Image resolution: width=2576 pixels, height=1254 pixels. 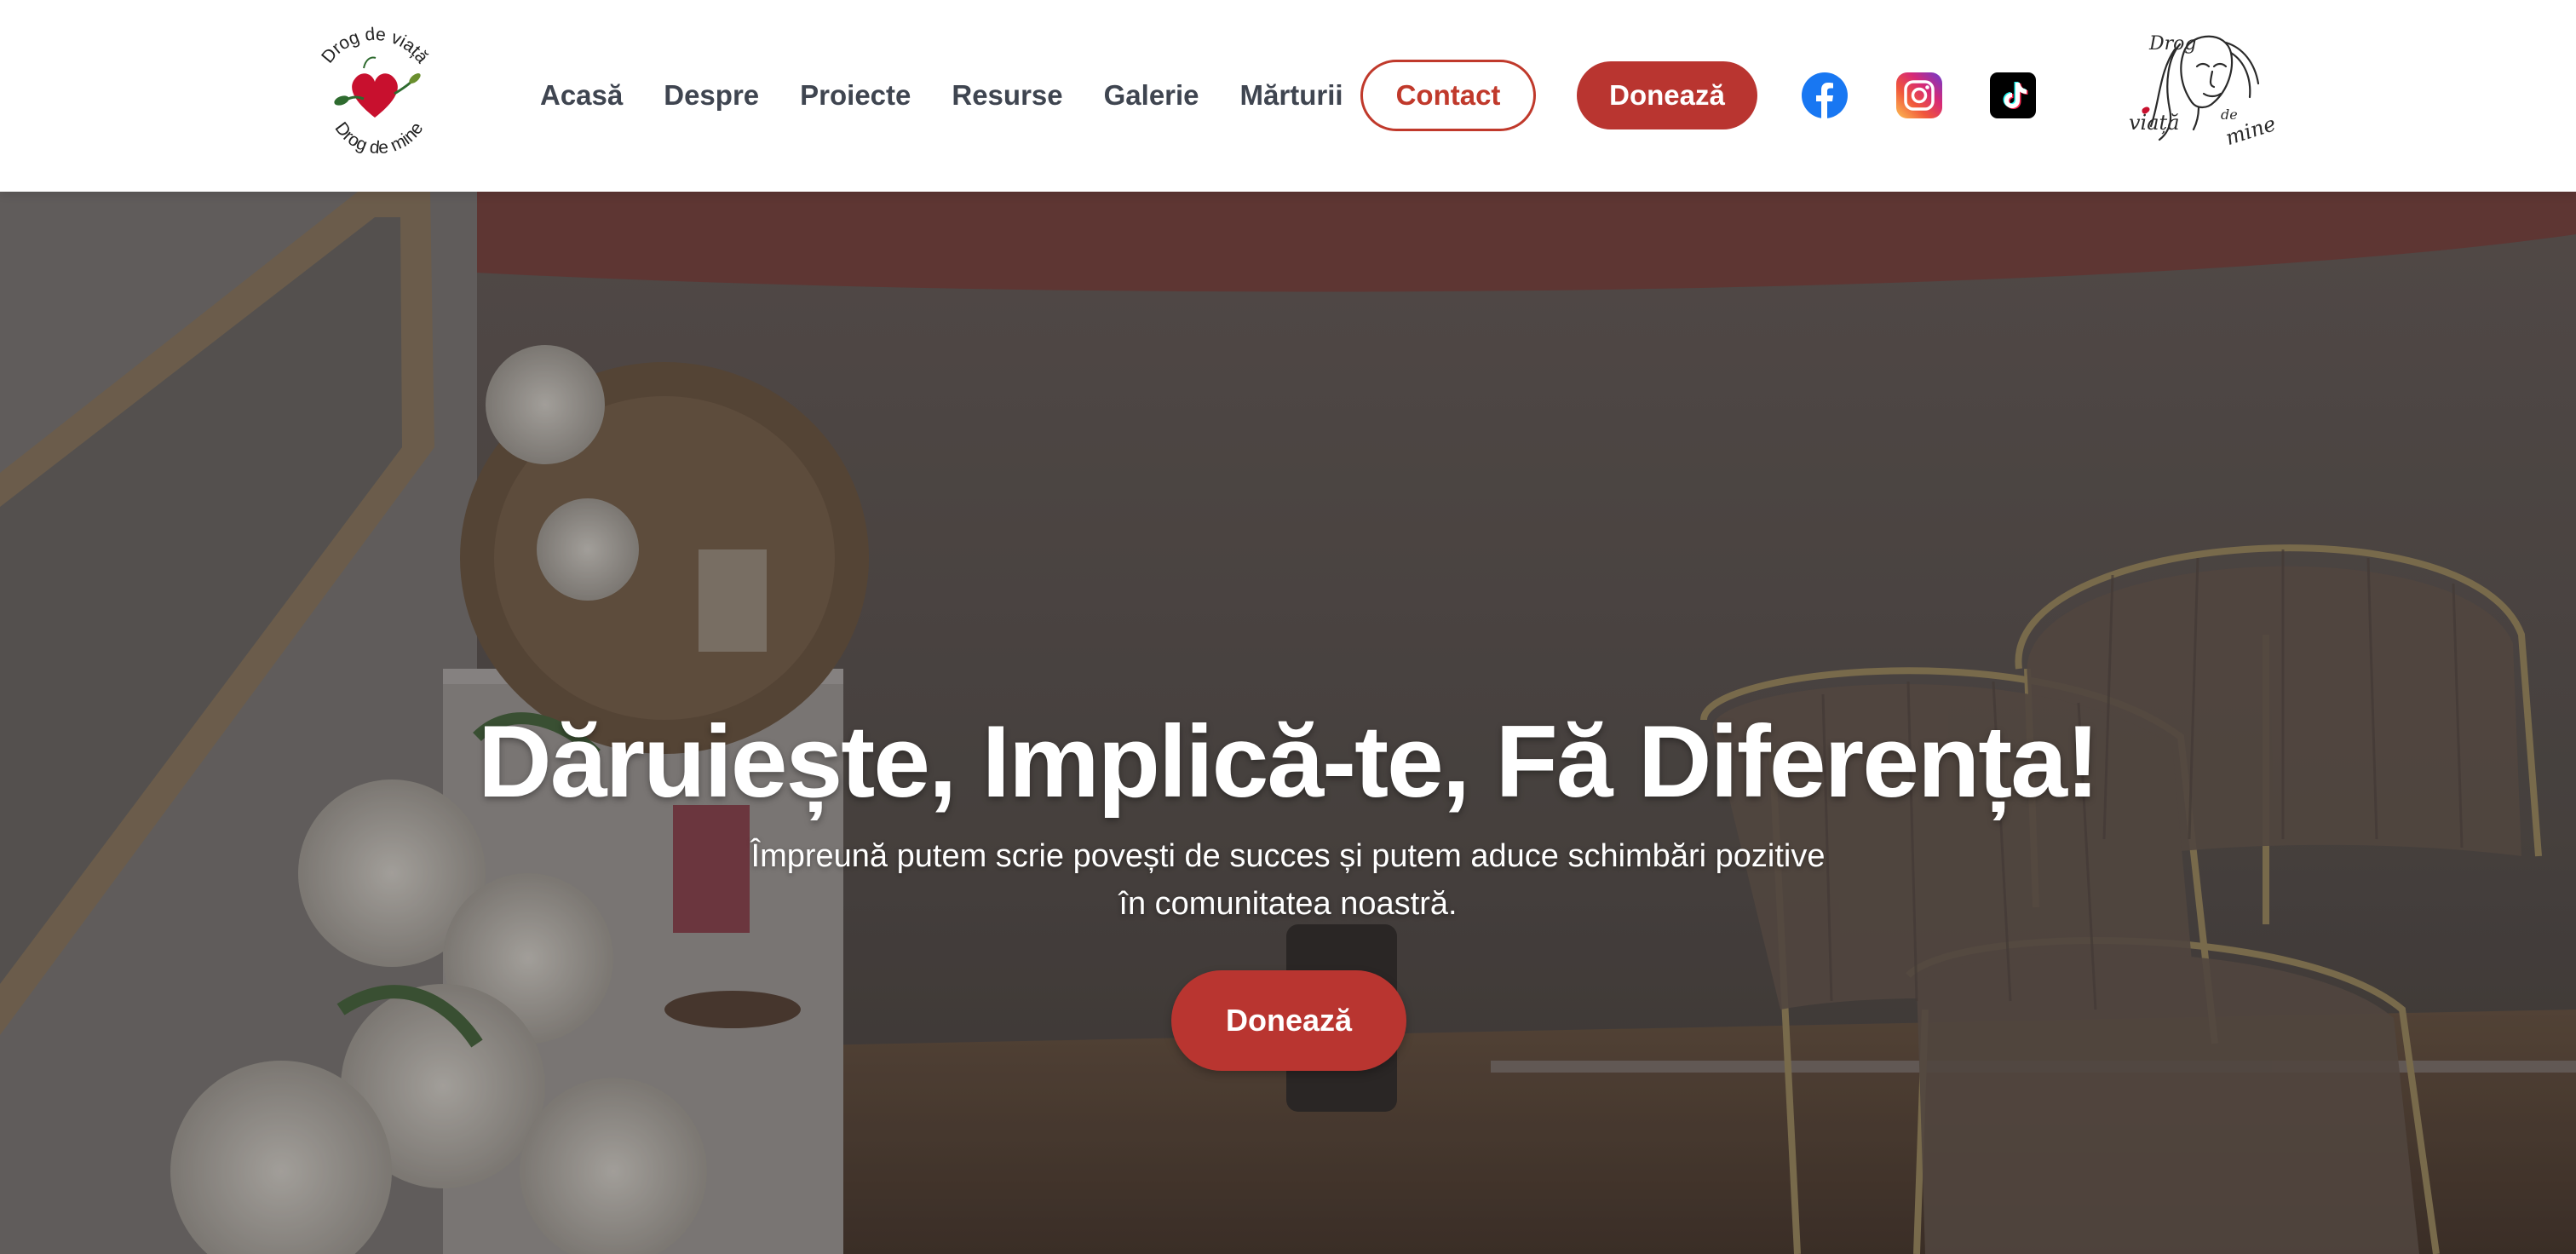 What do you see at coordinates (2206, 88) in the screenshot?
I see `line-art-logo: Drog de viață mine` at bounding box center [2206, 88].